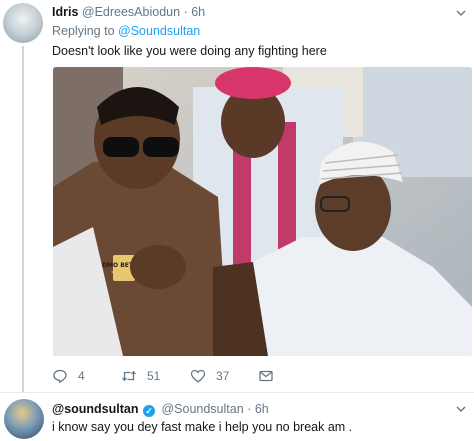 Image resolution: width=474 pixels, height=441 pixels. What do you see at coordinates (159, 31) in the screenshot?
I see `mention-link: @Soundsultan` at bounding box center [159, 31].